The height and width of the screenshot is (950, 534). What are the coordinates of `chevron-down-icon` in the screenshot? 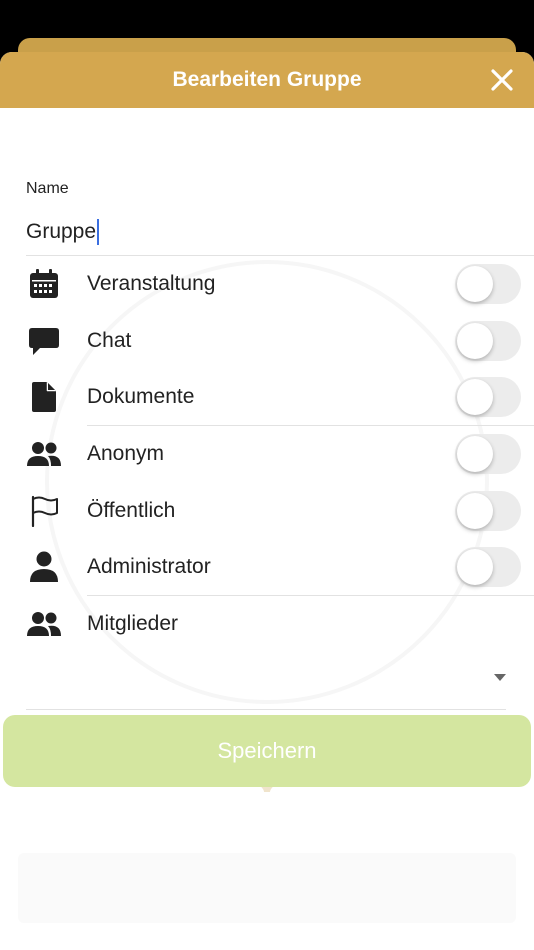 It's located at (500, 677).